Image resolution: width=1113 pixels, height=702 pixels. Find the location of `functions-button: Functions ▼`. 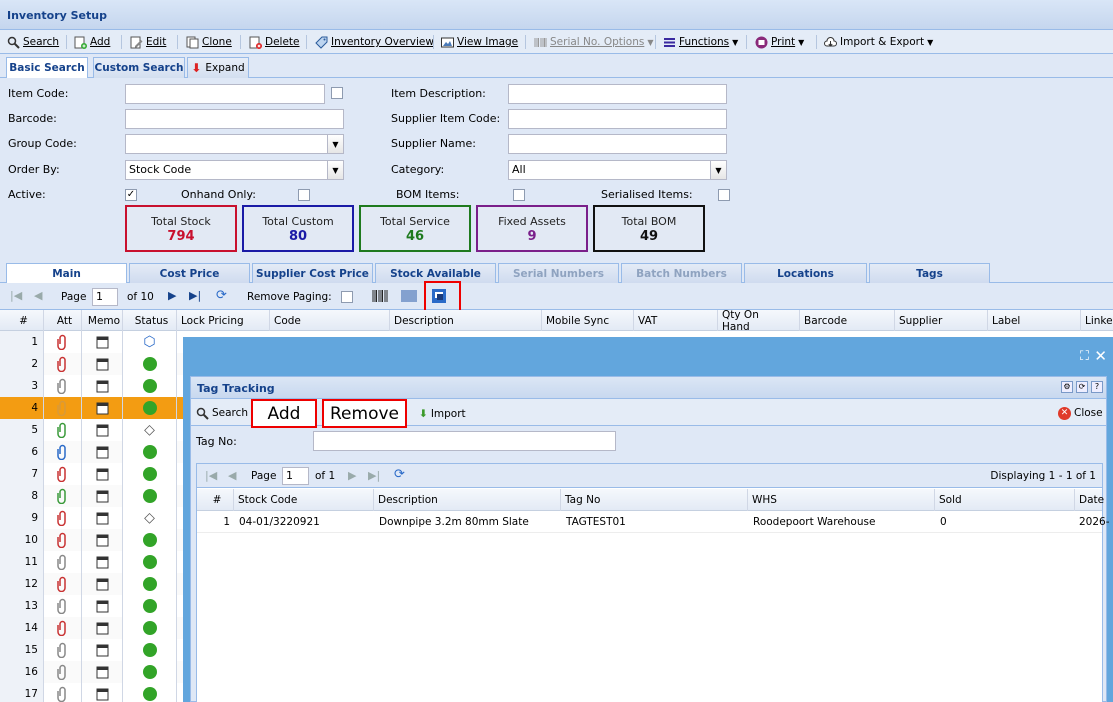

functions-button: Functions ▼ is located at coordinates (700, 42).